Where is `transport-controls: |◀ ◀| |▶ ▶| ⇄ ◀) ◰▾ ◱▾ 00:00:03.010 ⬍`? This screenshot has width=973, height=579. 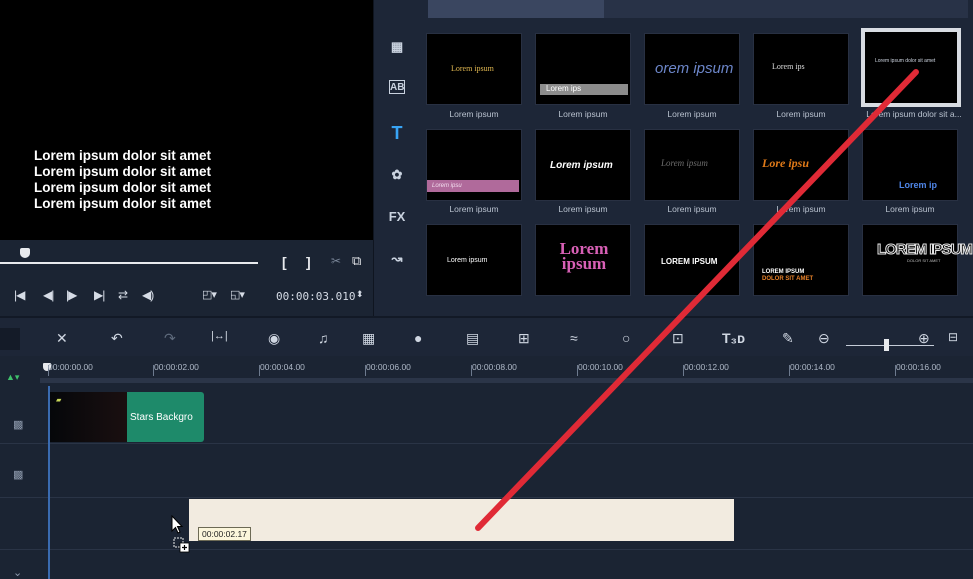 transport-controls: |◀ ◀| |▶ ▶| ⇄ ◀) ◰▾ ◱▾ 00:00:03.010 ⬍ is located at coordinates (186, 298).